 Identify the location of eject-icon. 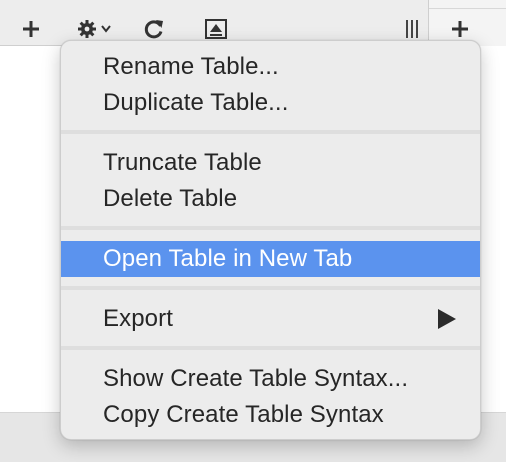
(216, 29).